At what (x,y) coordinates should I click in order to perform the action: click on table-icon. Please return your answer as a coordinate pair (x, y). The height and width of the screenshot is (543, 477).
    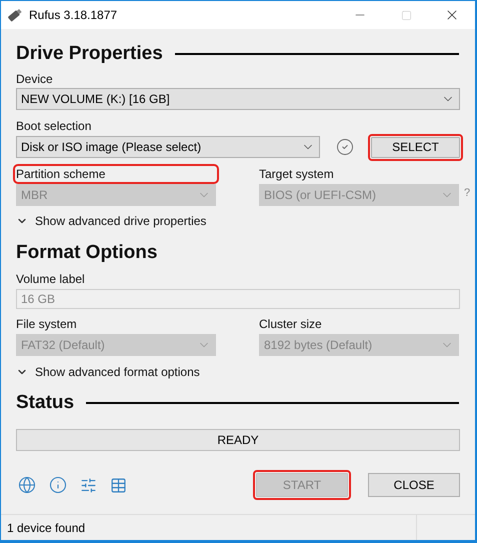
    Looking at the image, I should click on (118, 485).